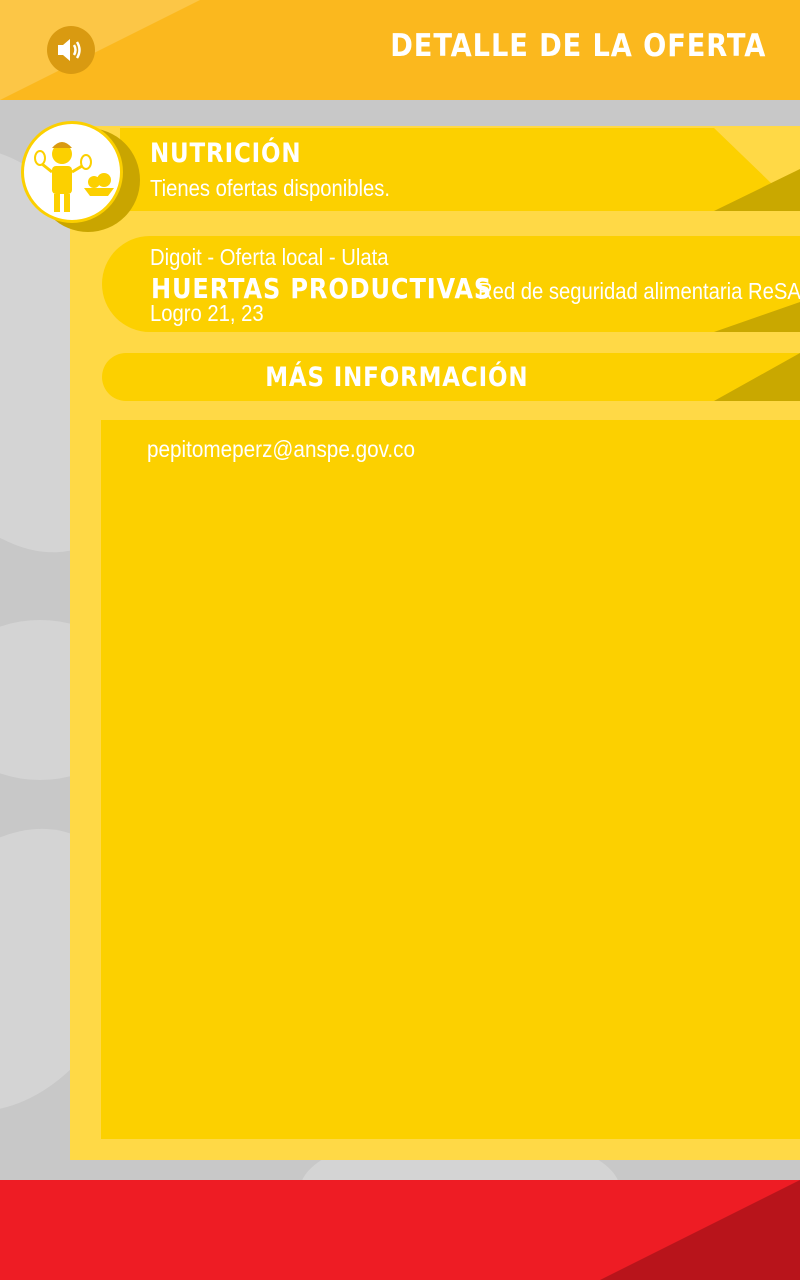 This screenshot has height=1280, width=800. What do you see at coordinates (74, 177) in the screenshot?
I see `nutrition-person-icon` at bounding box center [74, 177].